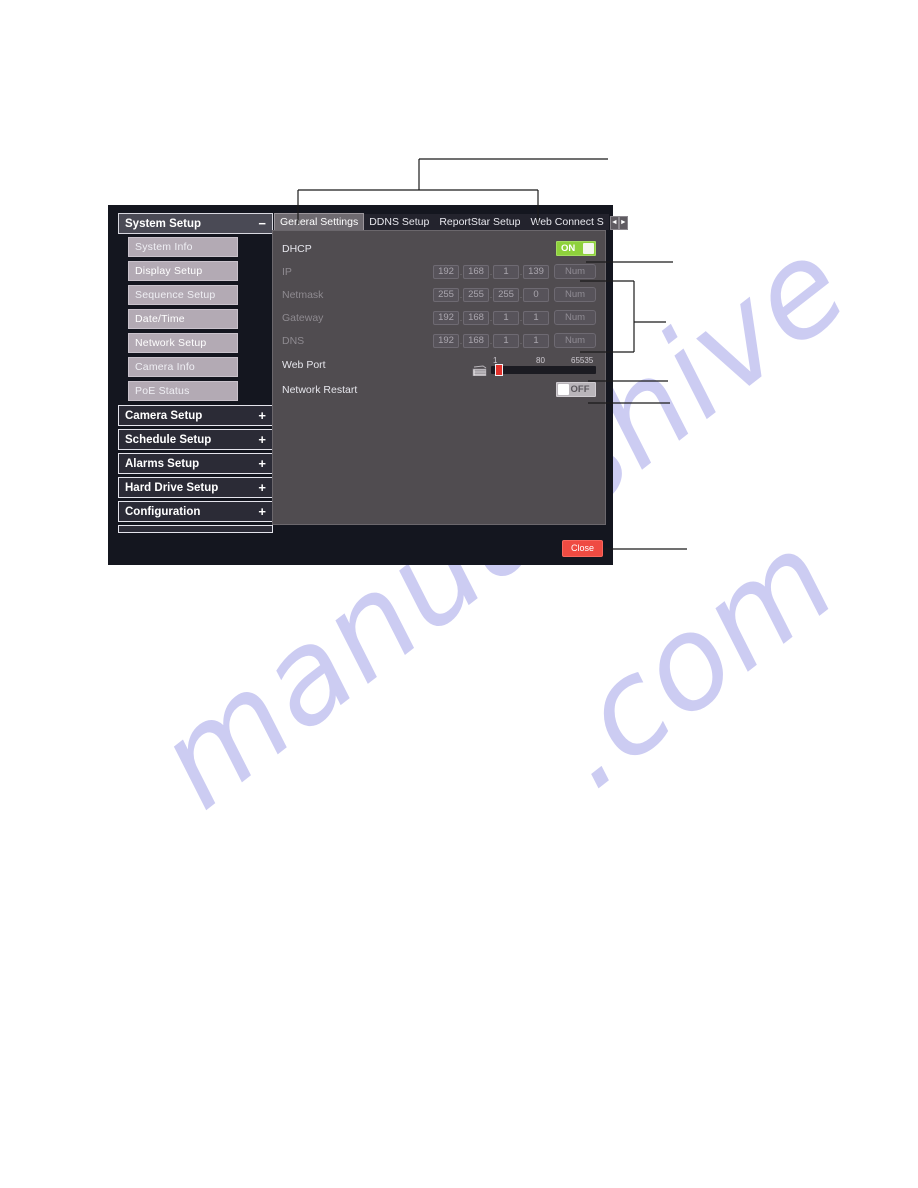  I want to click on dns-octet-1: 192, so click(446, 340).